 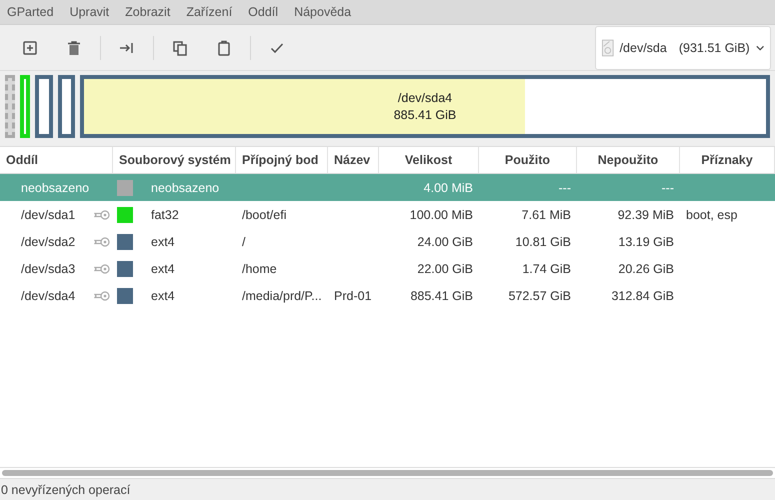 I want to click on table-cell: 13.19 GiB, so click(x=646, y=241).